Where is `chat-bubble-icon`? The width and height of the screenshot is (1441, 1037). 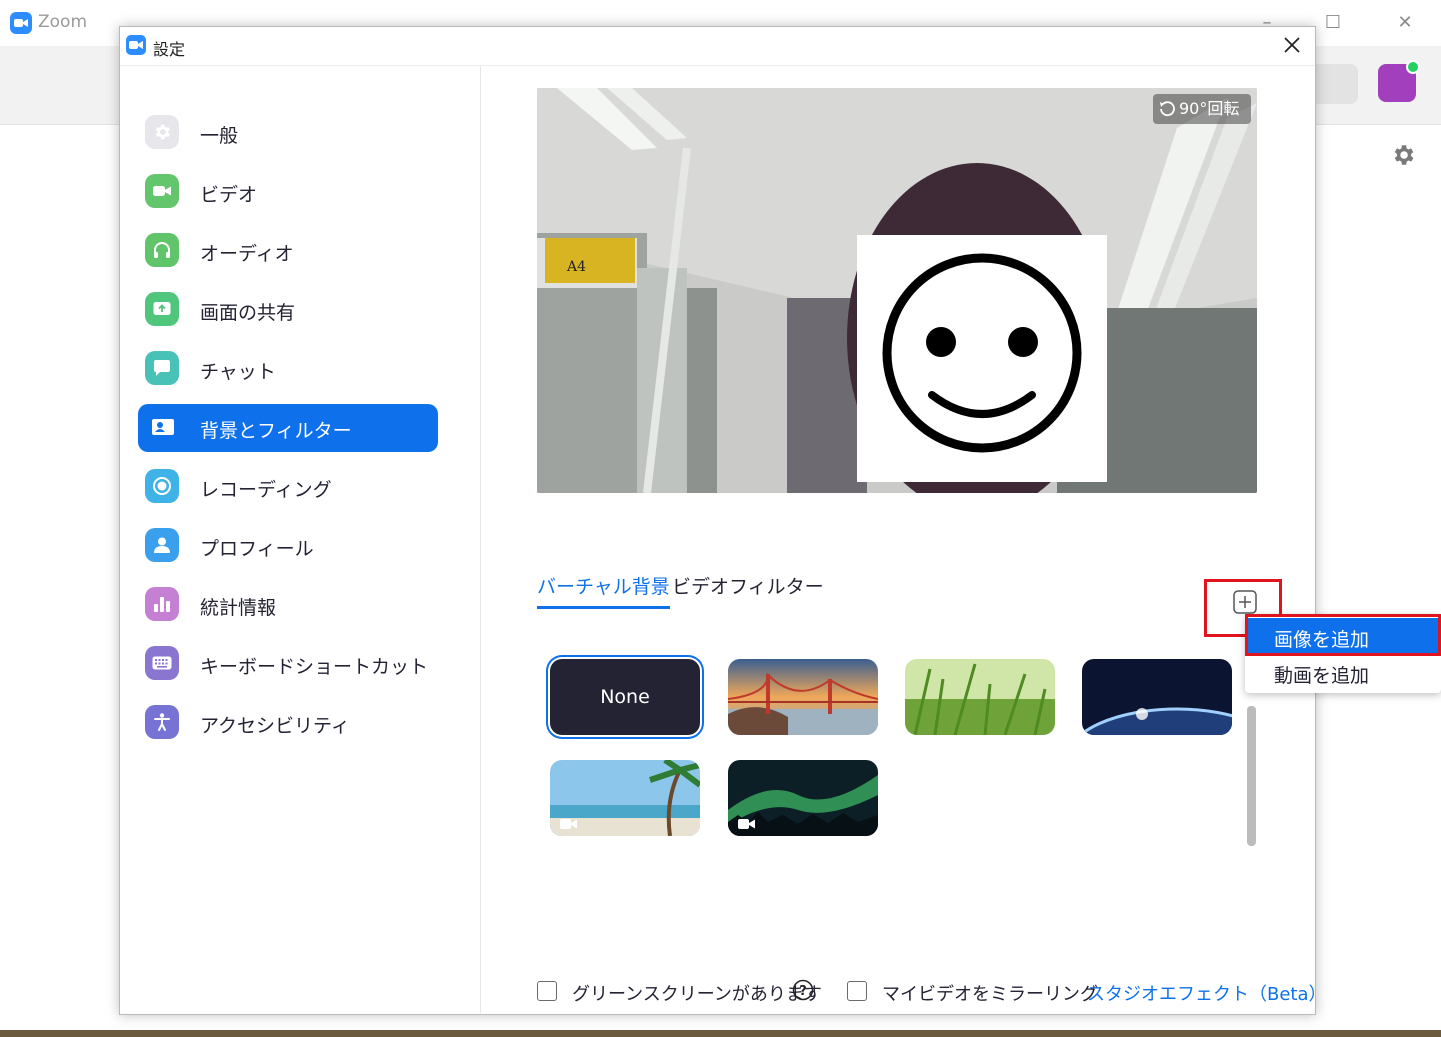 chat-bubble-icon is located at coordinates (162, 368).